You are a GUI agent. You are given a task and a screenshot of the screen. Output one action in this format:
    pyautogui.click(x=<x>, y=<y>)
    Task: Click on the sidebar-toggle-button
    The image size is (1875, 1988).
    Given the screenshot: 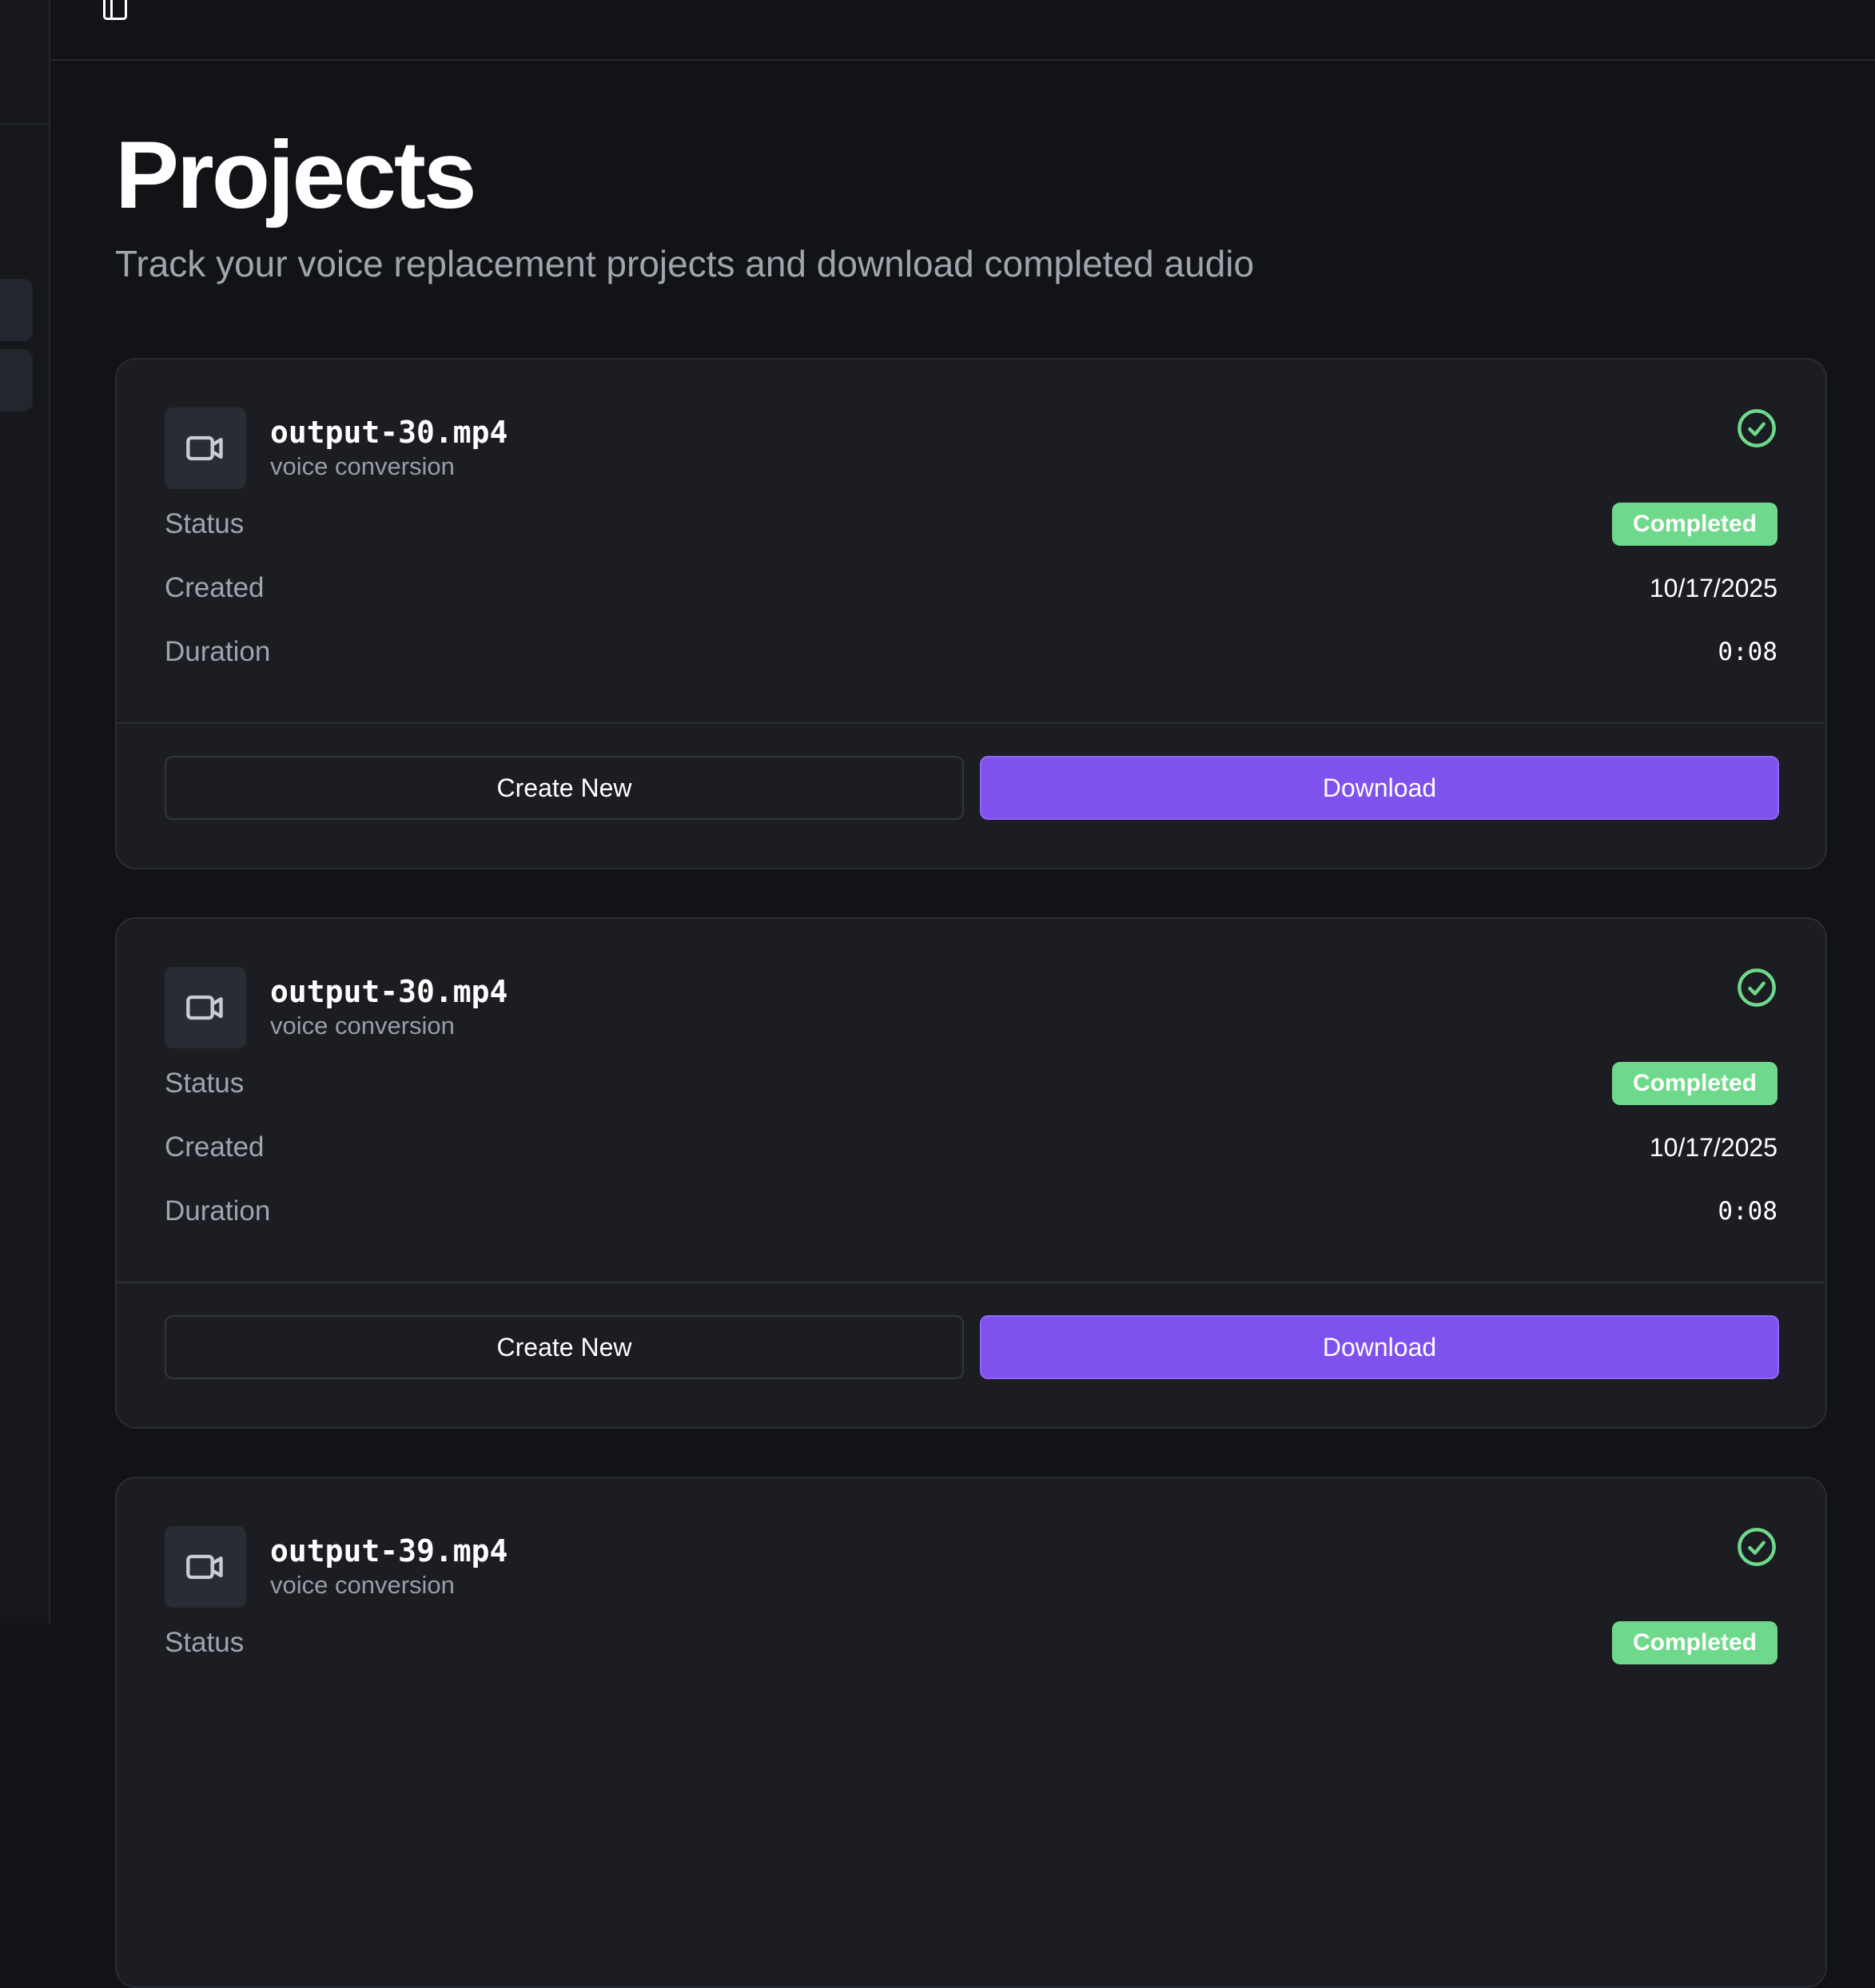 What is the action you would take?
    pyautogui.click(x=115, y=13)
    